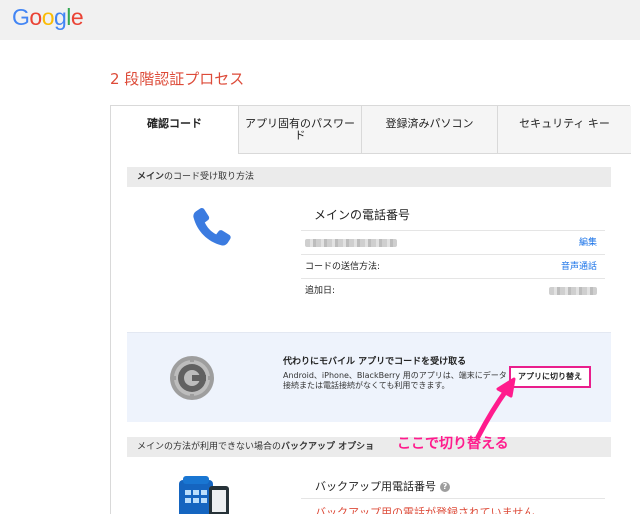 The width and height of the screenshot is (640, 514). What do you see at coordinates (212, 227) in the screenshot?
I see `phone-icon` at bounding box center [212, 227].